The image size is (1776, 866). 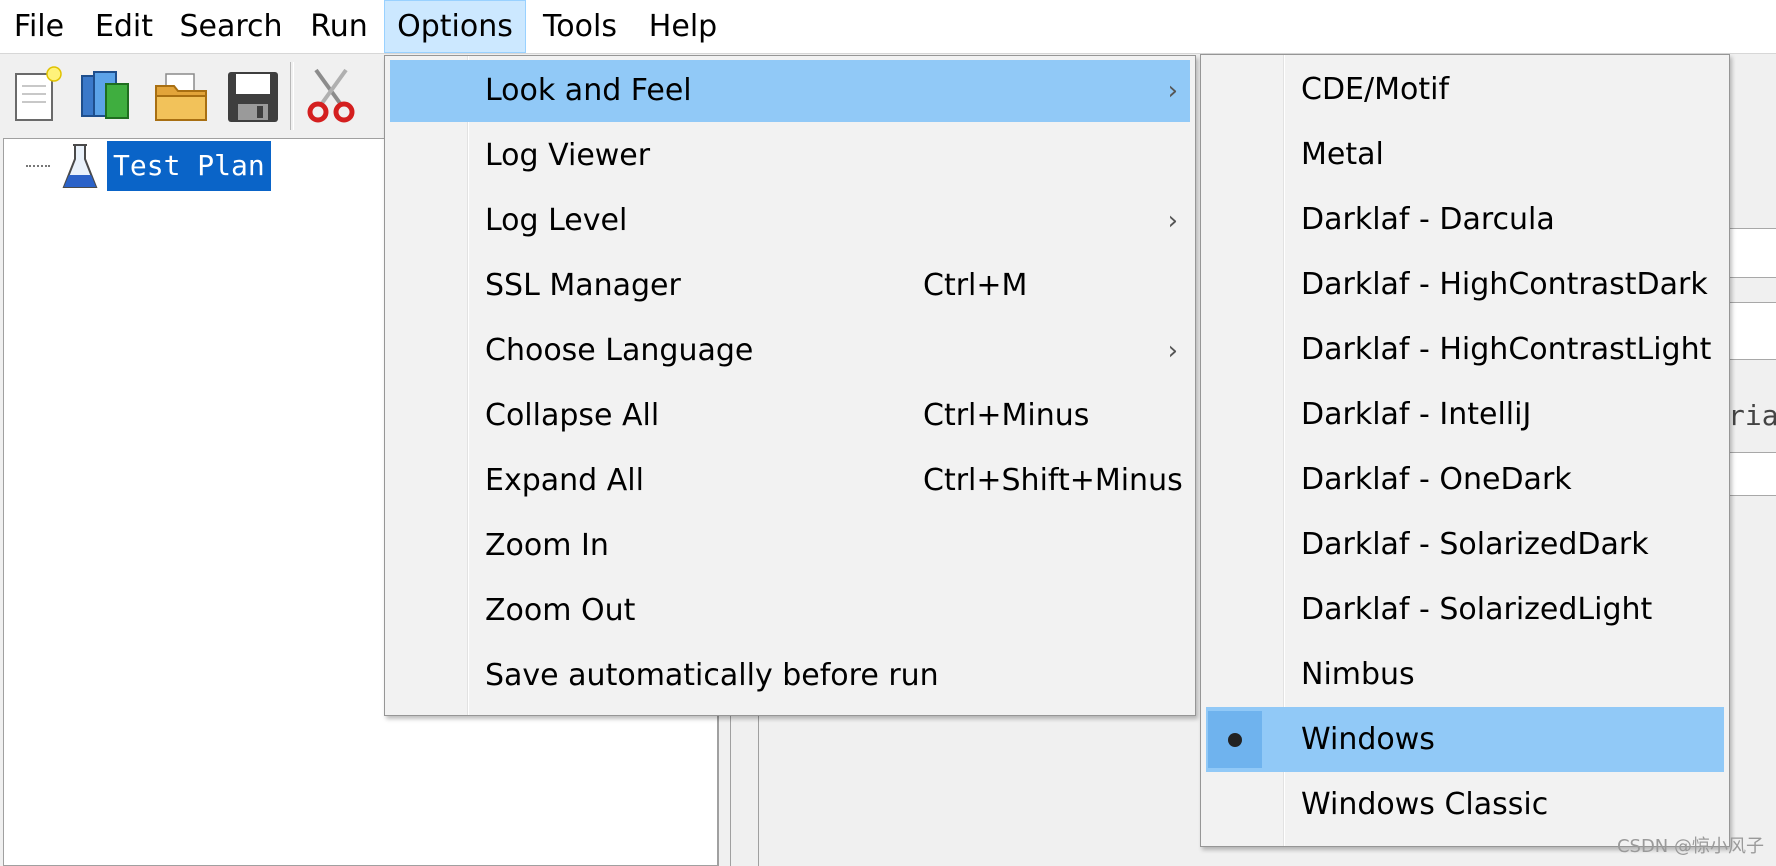 I want to click on menu-item-collapse-all: Collapse All Ctrl+Minus, so click(x=790, y=416).